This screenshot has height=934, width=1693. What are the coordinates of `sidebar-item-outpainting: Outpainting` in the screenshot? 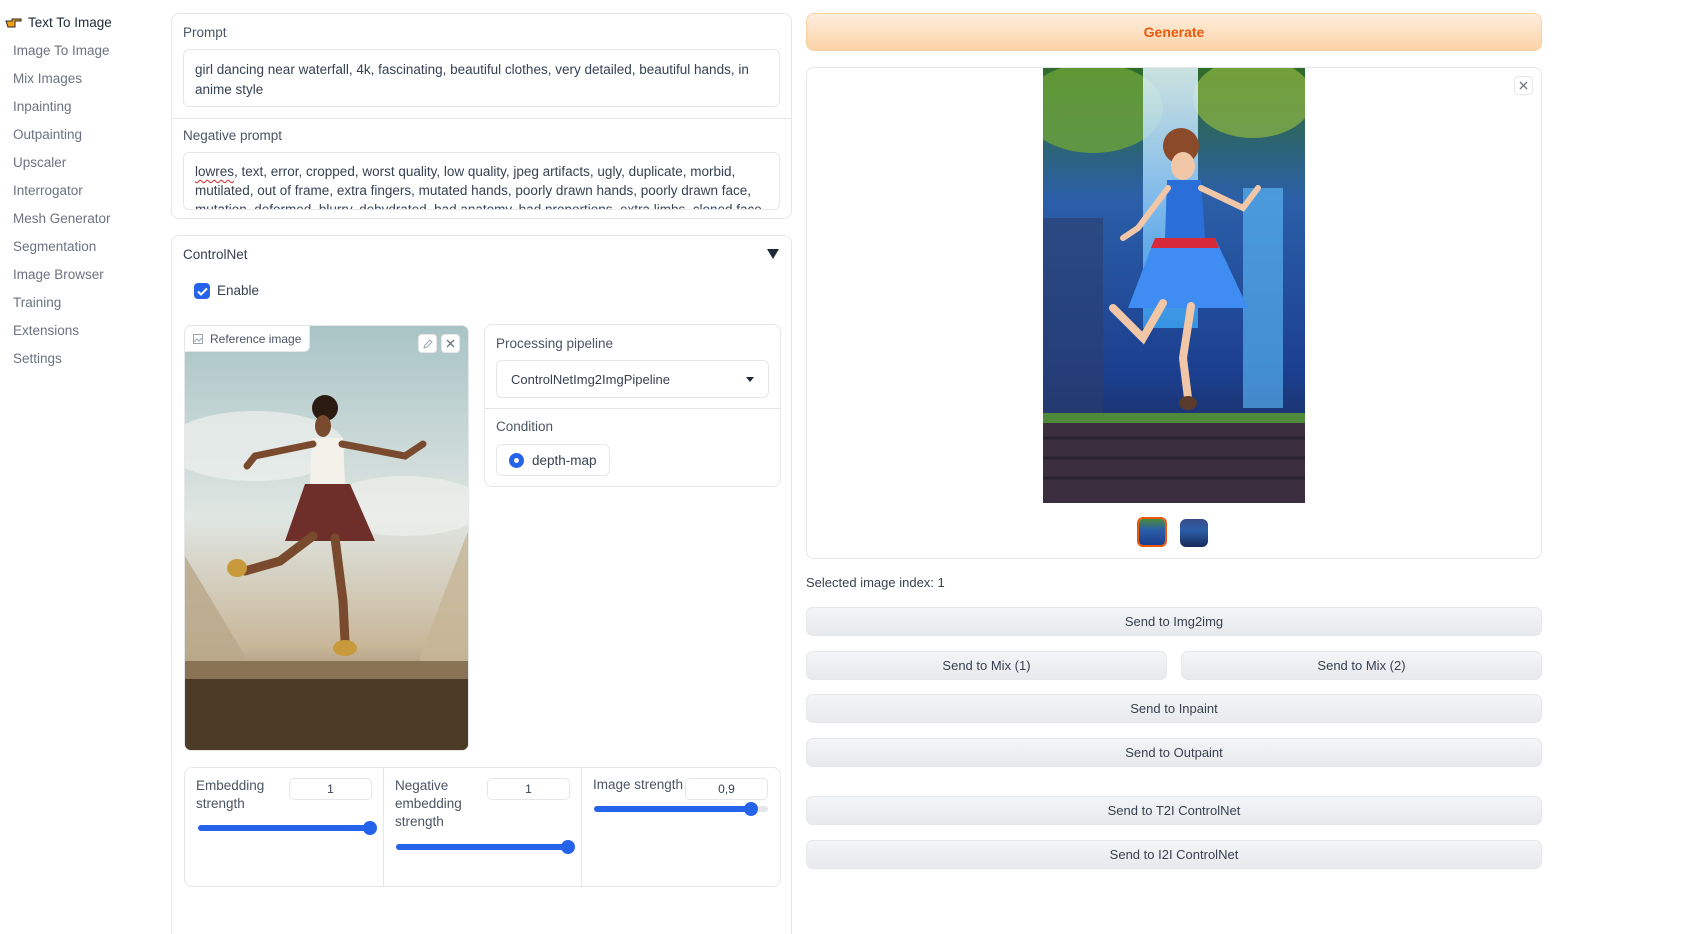 It's located at (87, 134).